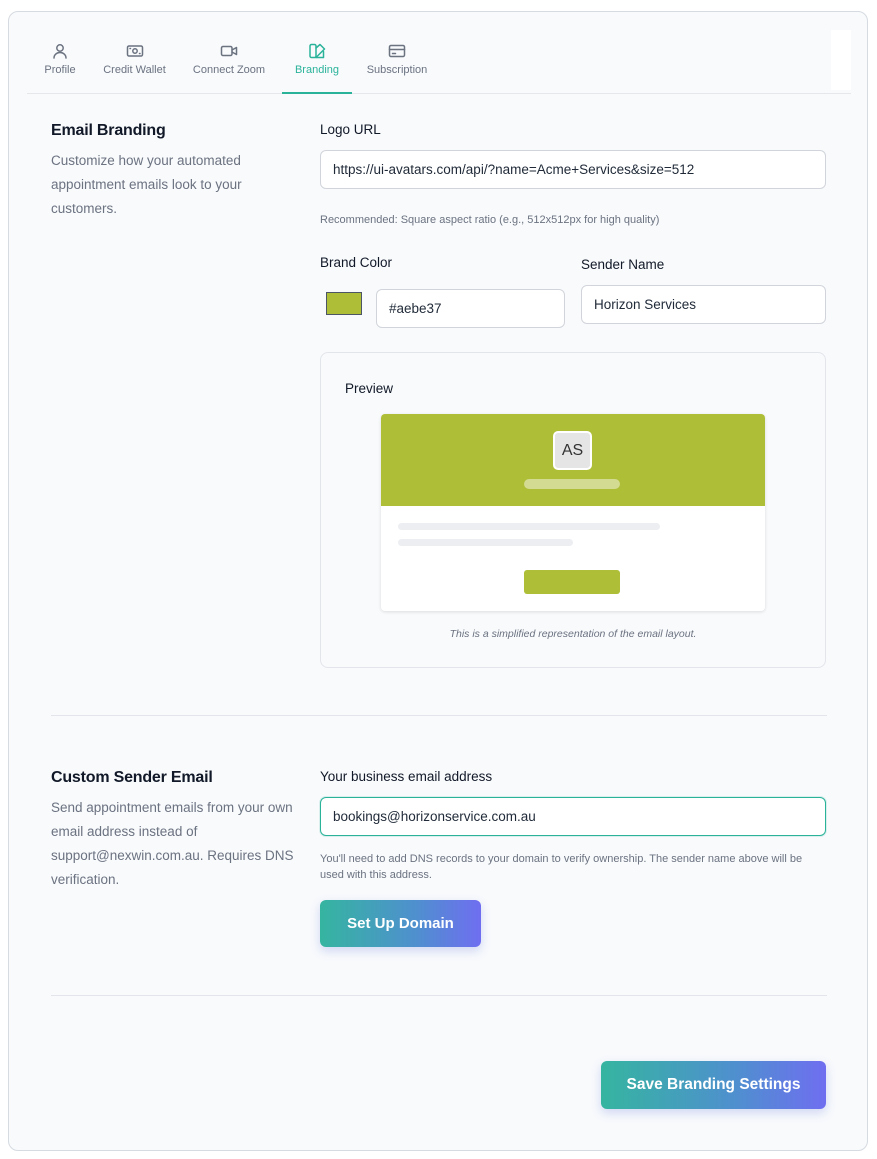 The width and height of the screenshot is (877, 1159). I want to click on tab-profile: Profile, so click(60, 64).